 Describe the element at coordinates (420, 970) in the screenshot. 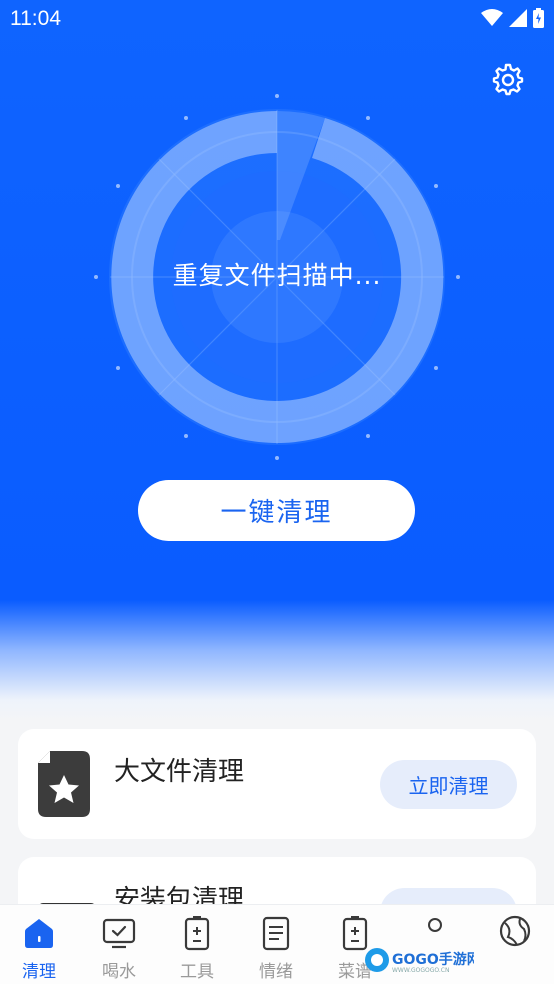

I see `svg-text: WWW.GOGOGO.CN` at that location.